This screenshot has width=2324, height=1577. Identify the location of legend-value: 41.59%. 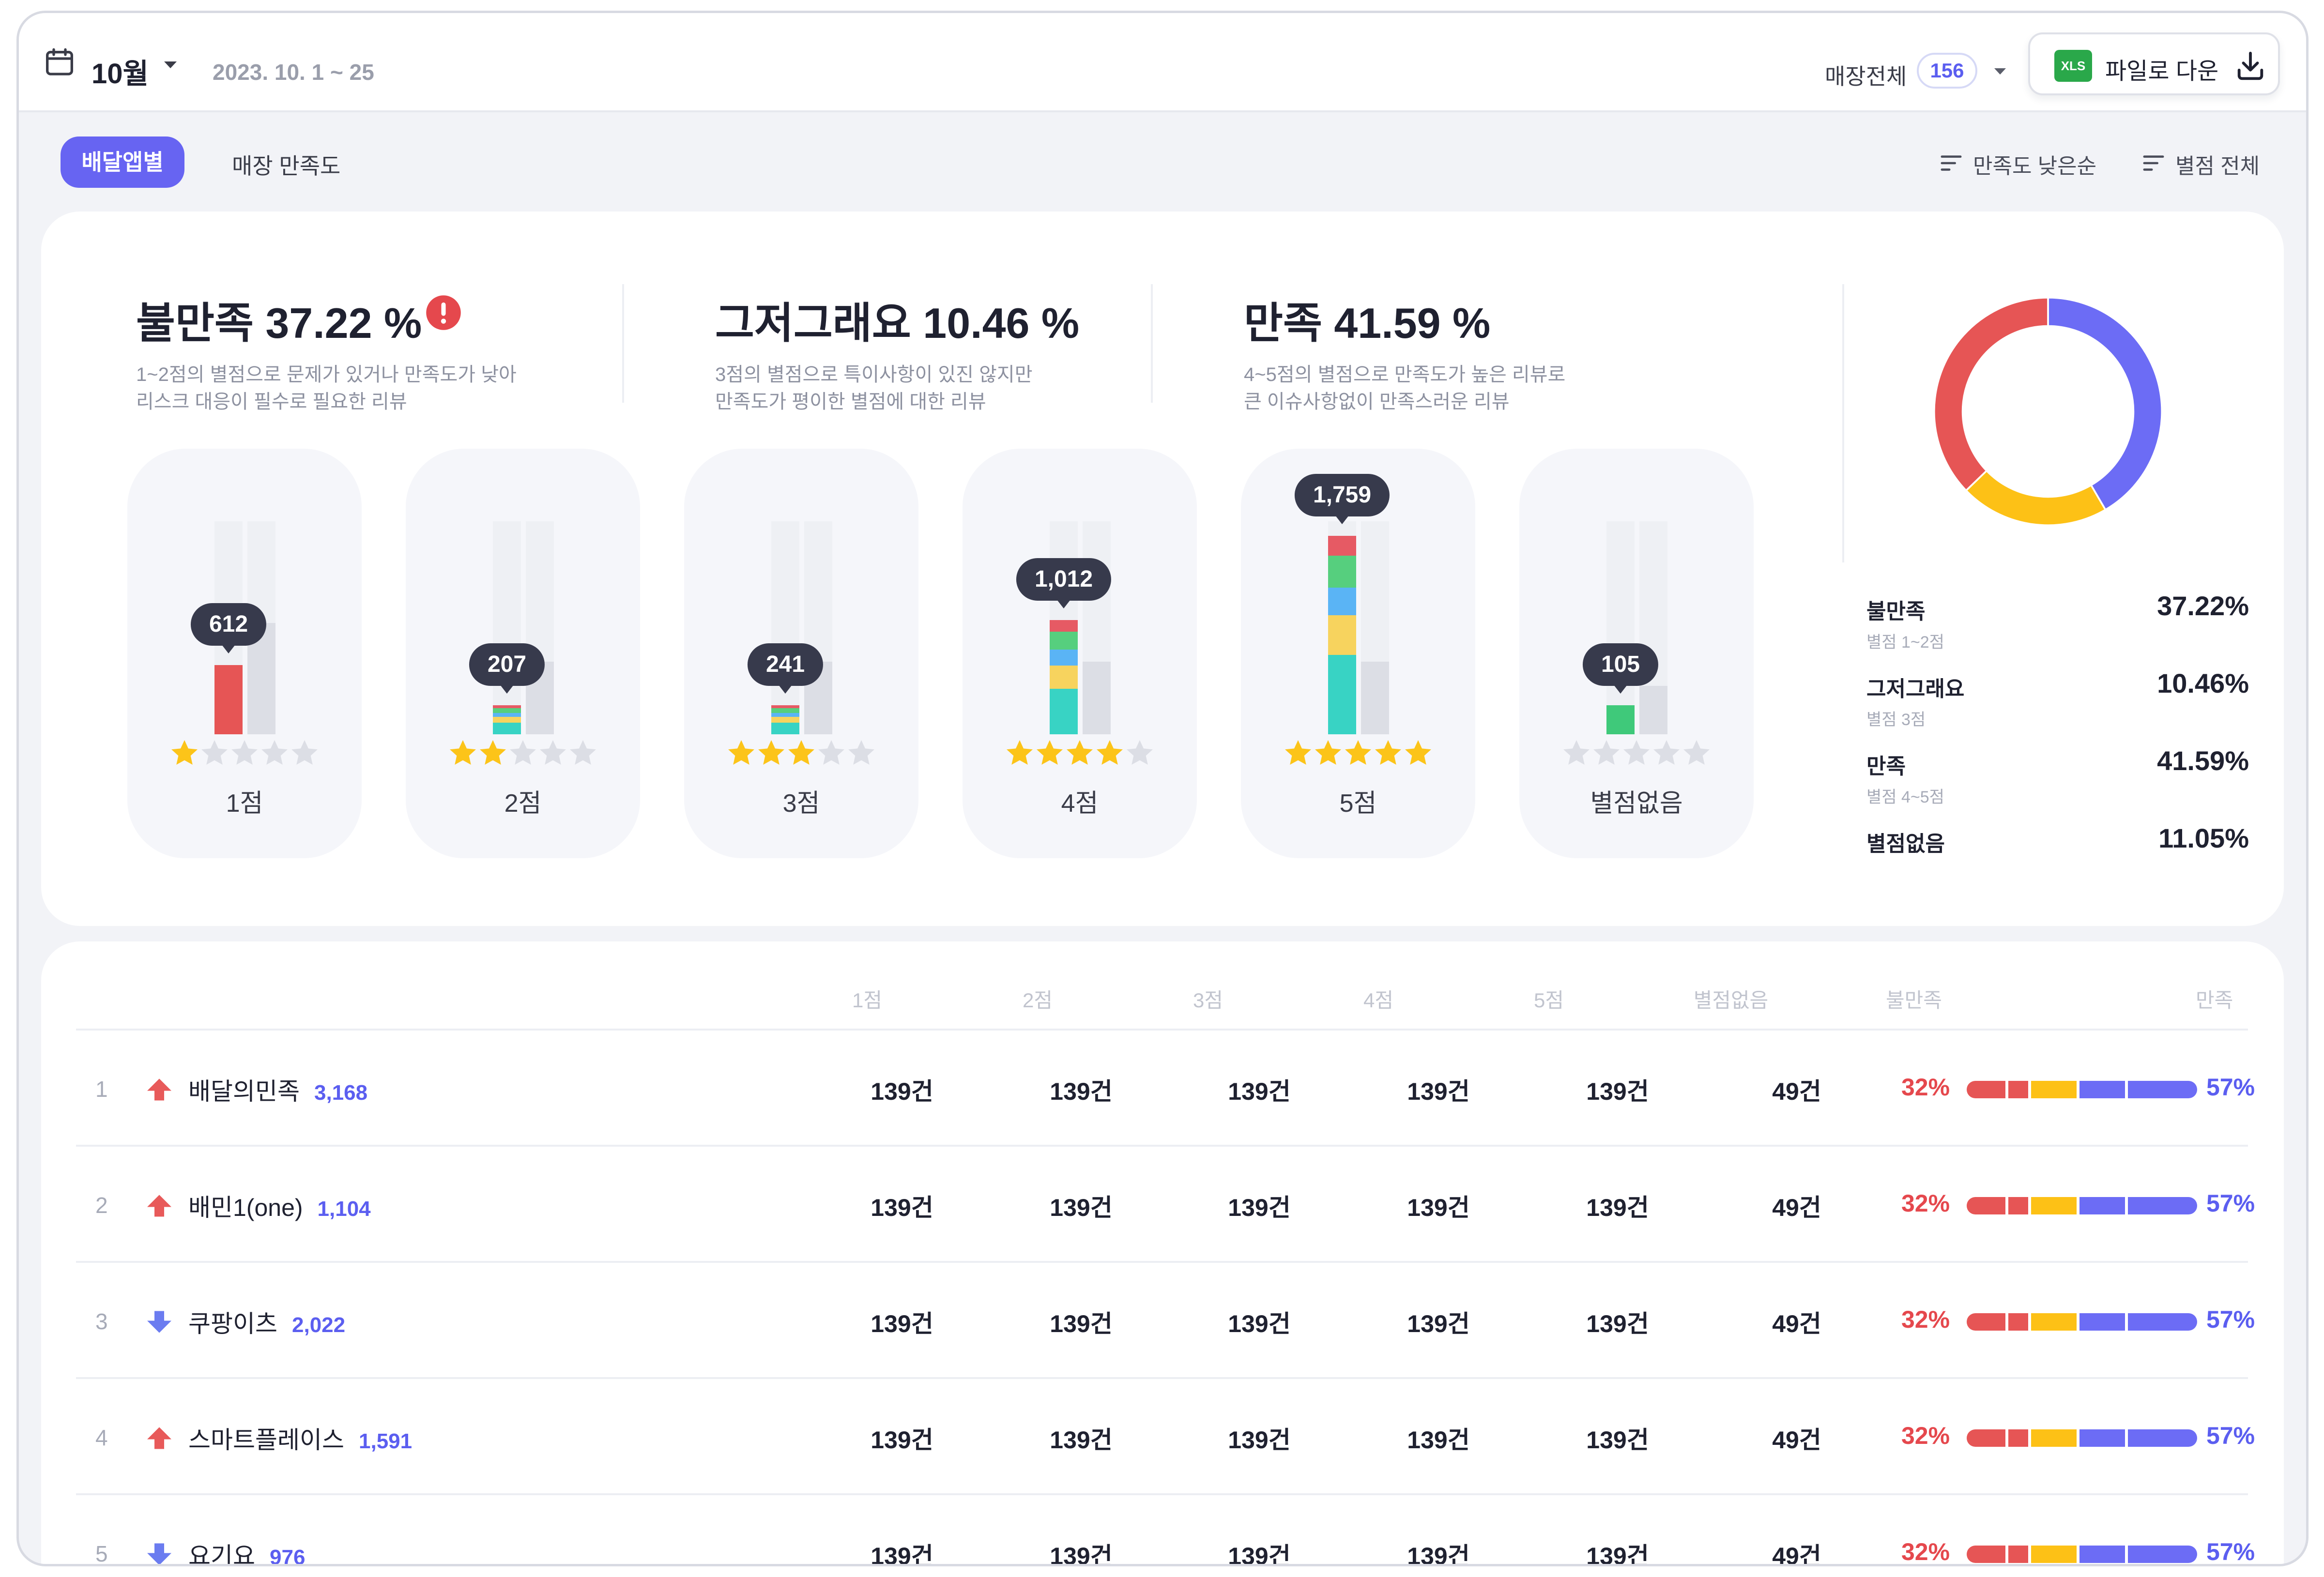
(2203, 760).